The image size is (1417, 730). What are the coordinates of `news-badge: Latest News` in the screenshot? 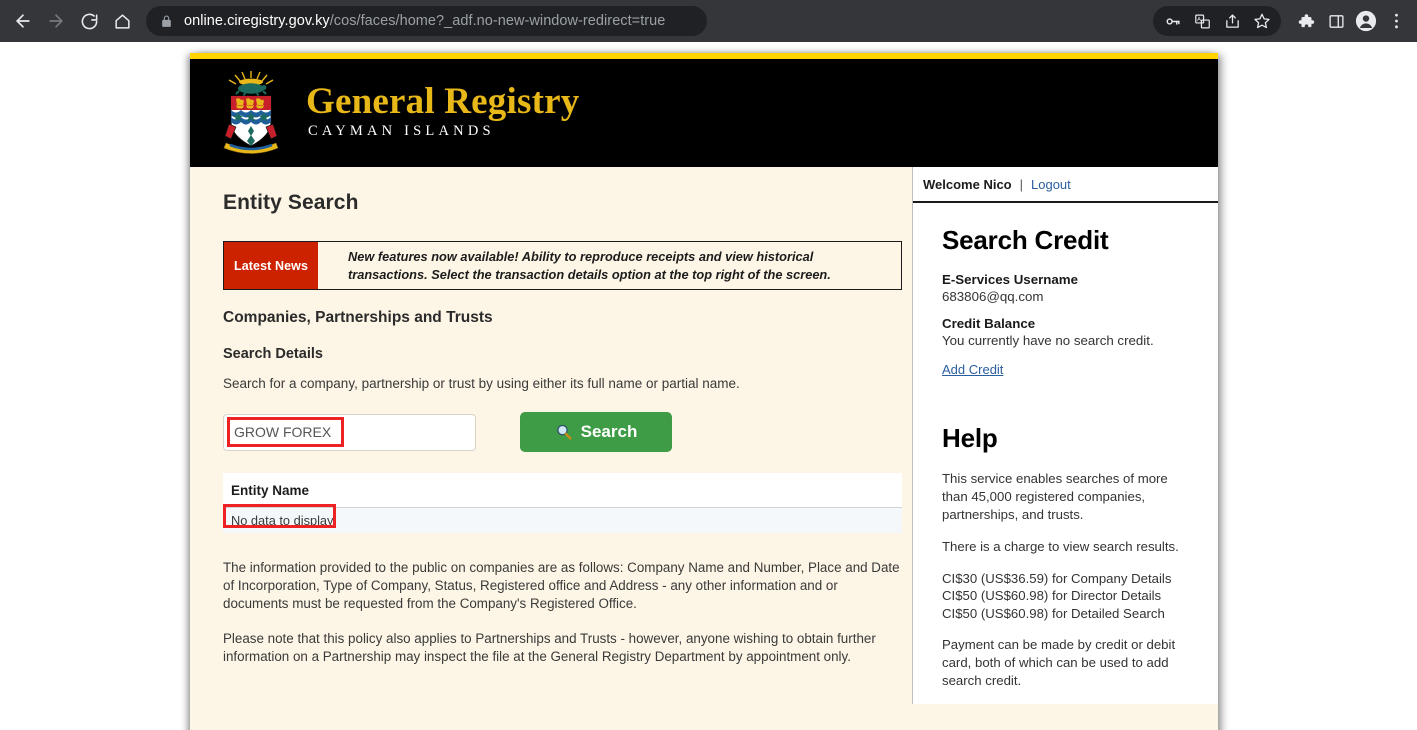 It's located at (271, 266).